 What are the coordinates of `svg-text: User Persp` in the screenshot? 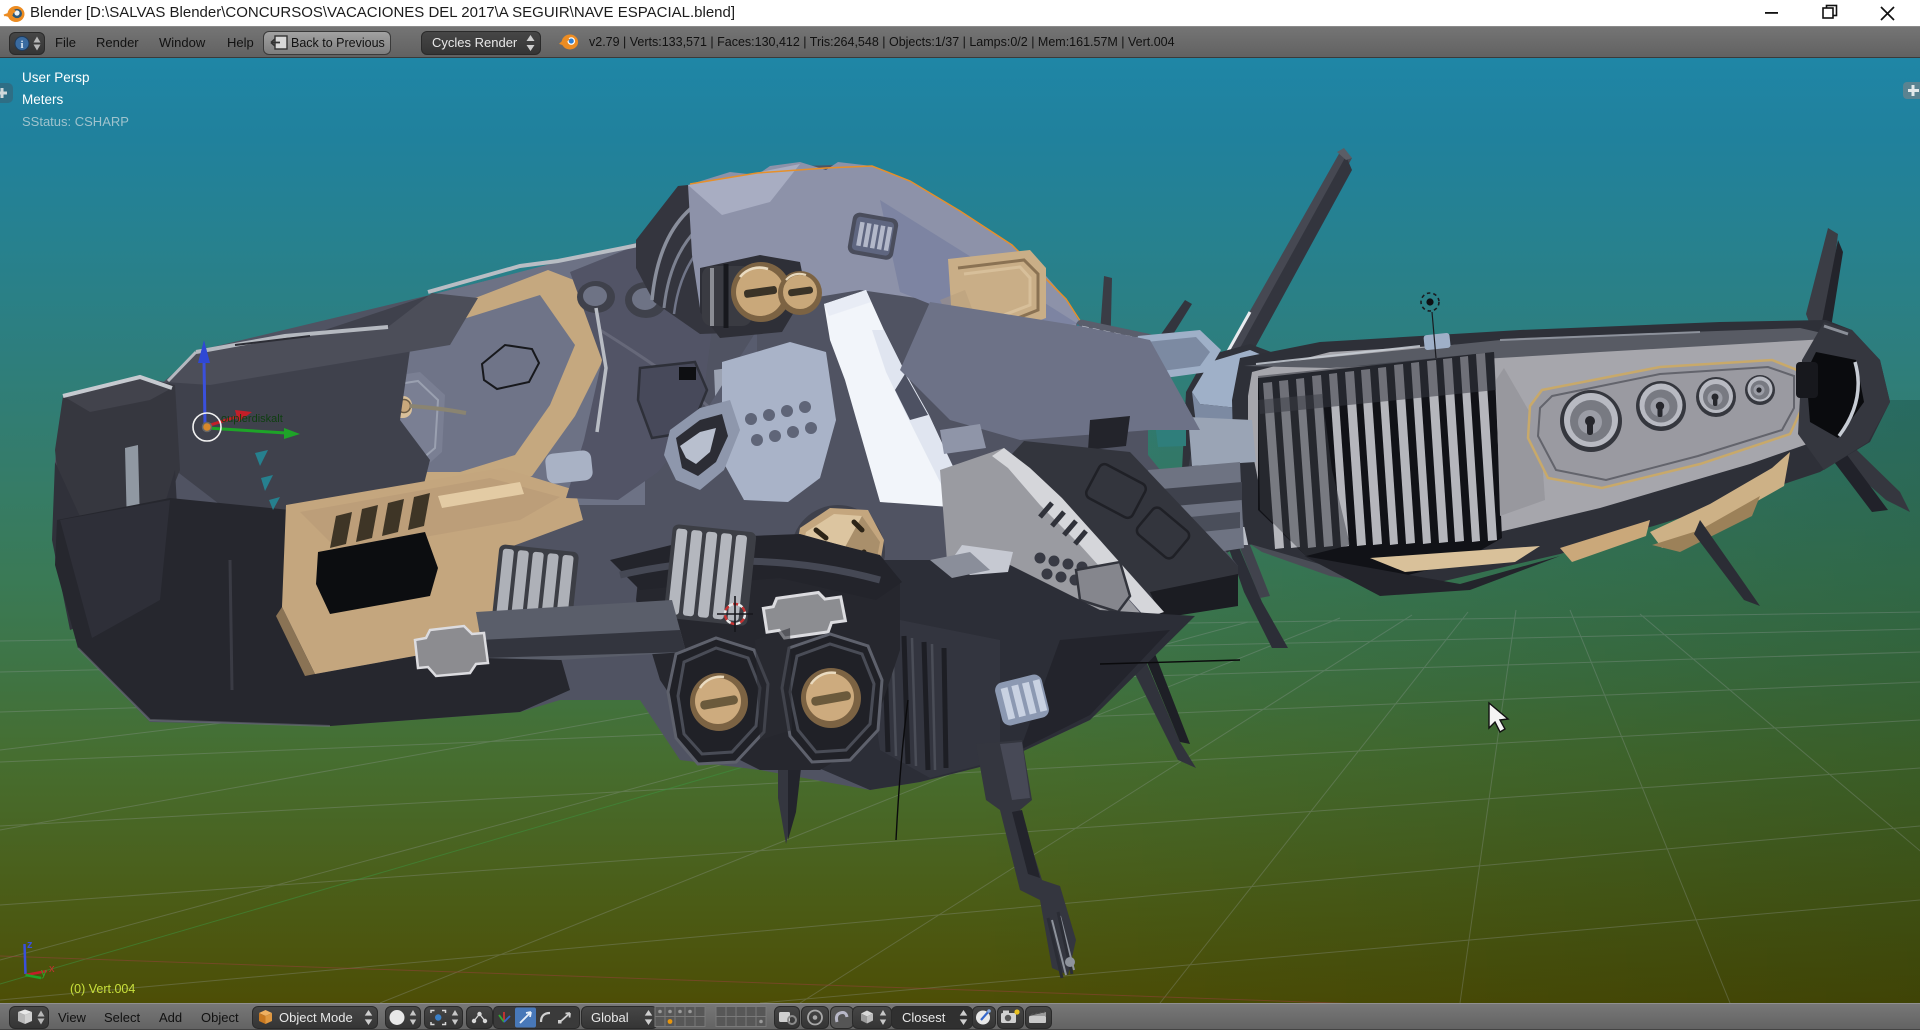 It's located at (56, 77).